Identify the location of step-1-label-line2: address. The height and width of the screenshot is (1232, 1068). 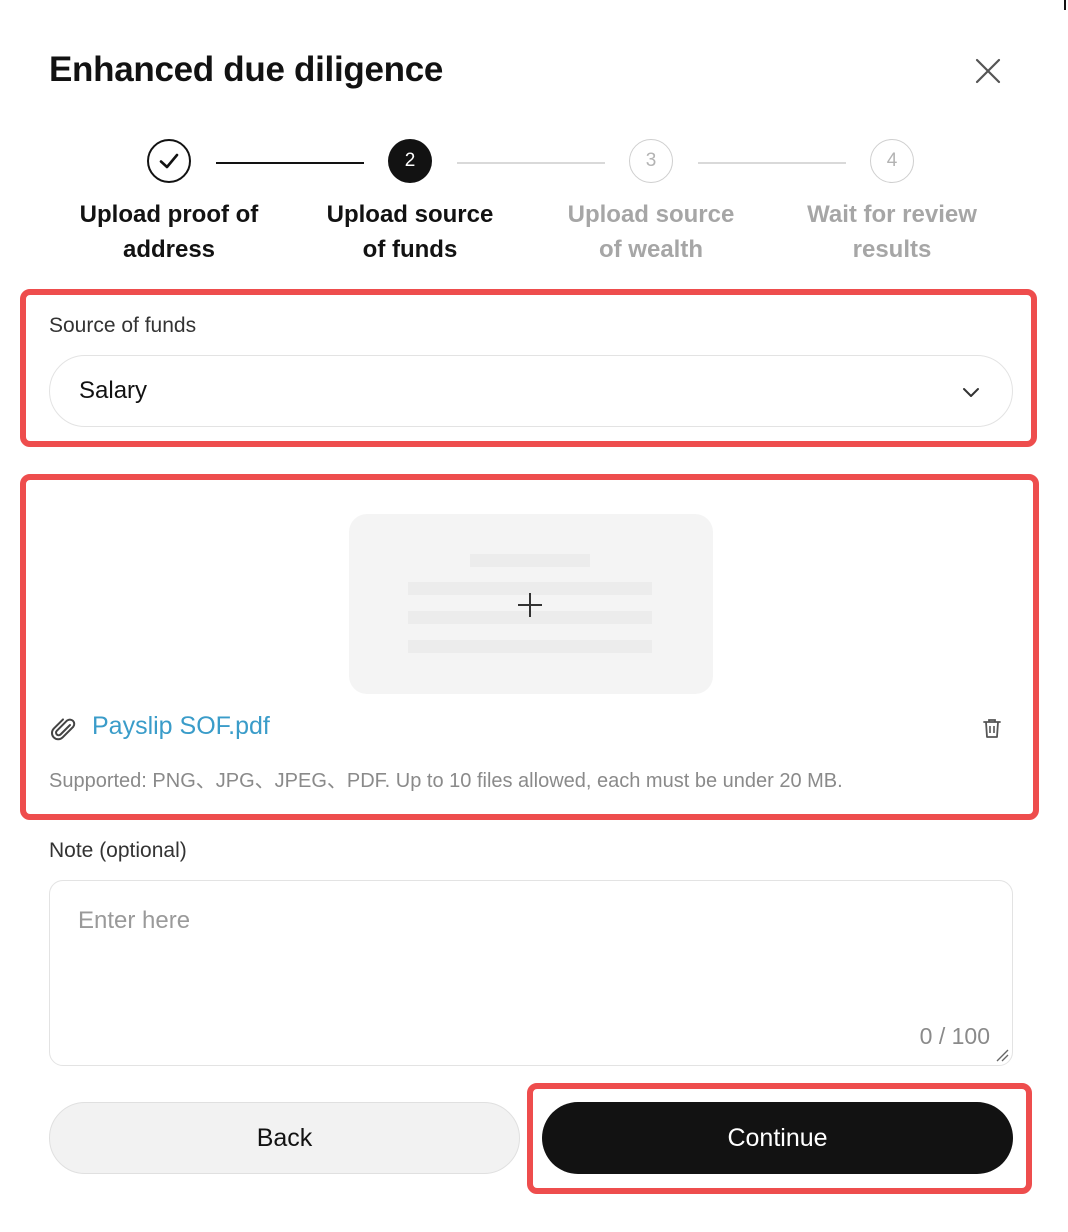
(169, 249).